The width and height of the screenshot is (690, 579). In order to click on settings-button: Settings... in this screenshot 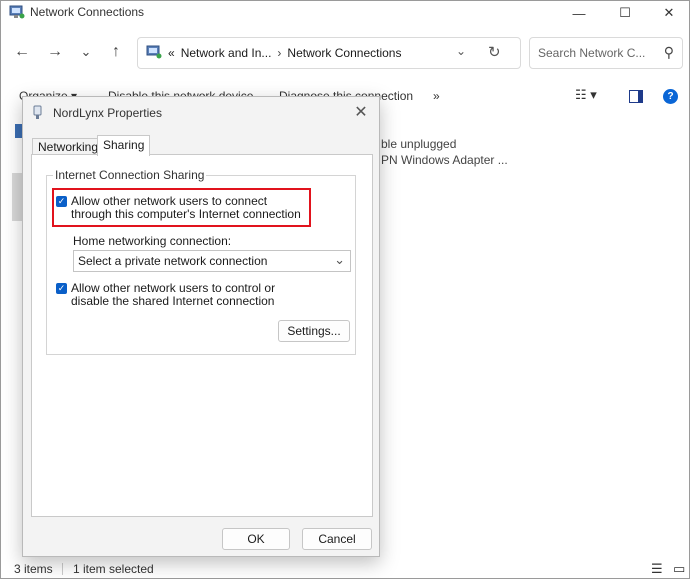, I will do `click(314, 331)`.